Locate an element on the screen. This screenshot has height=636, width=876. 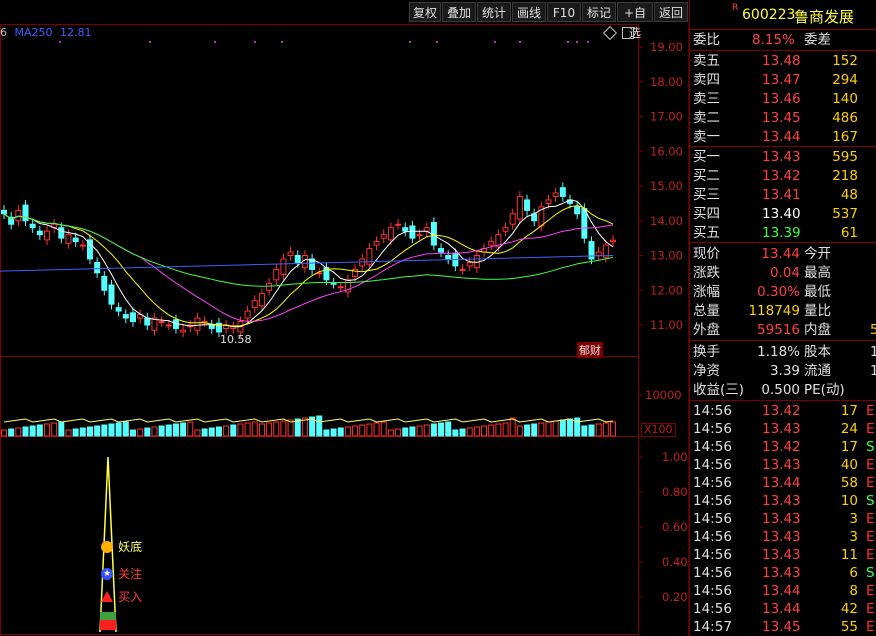
star-icon: ★ is located at coordinates (107, 573).